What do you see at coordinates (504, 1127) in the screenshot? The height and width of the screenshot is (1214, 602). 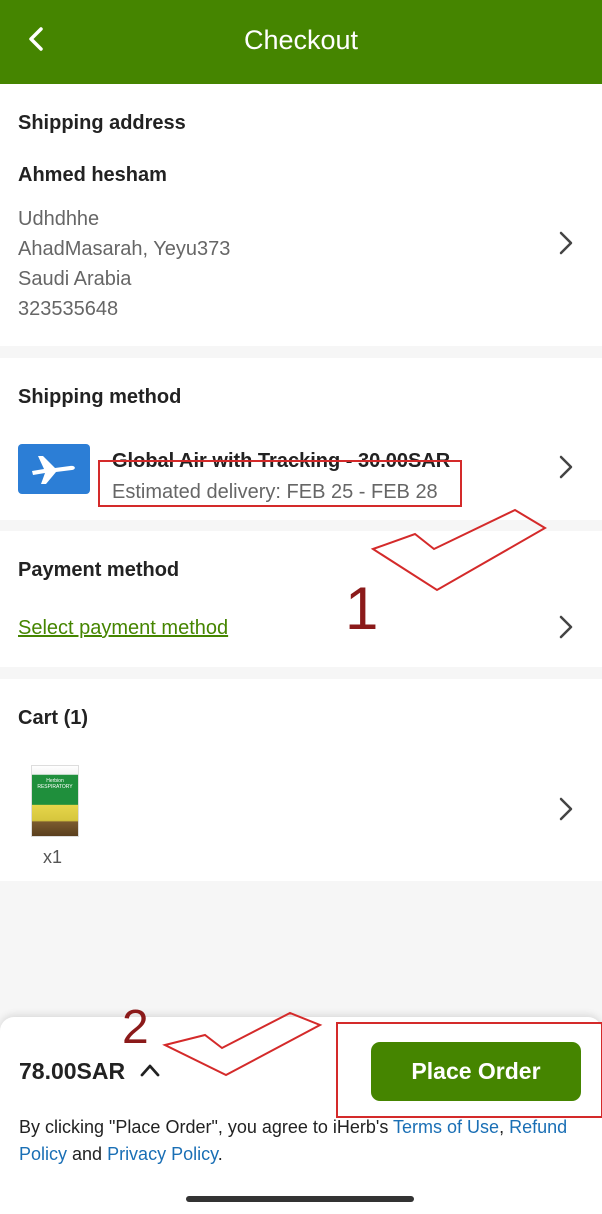 I see `terms-comma: ,` at bounding box center [504, 1127].